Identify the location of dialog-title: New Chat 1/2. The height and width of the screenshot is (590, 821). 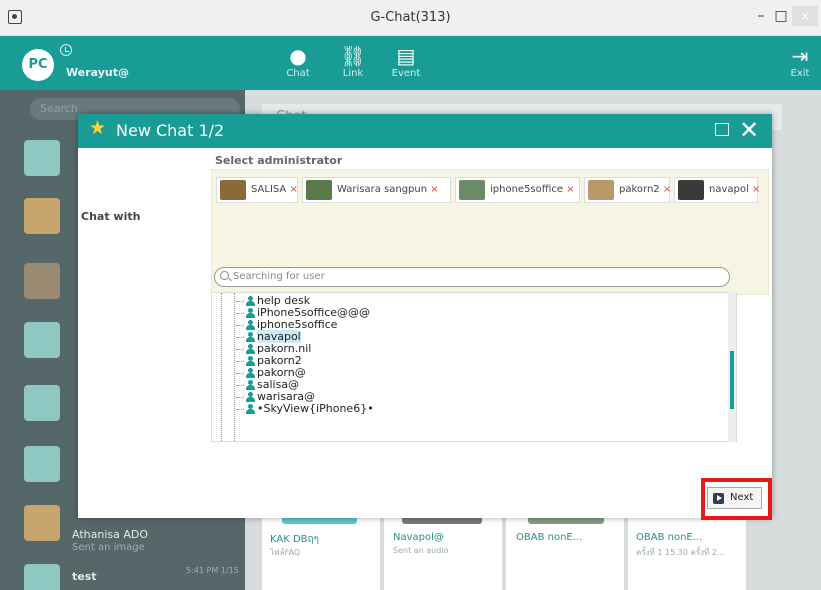
(170, 130).